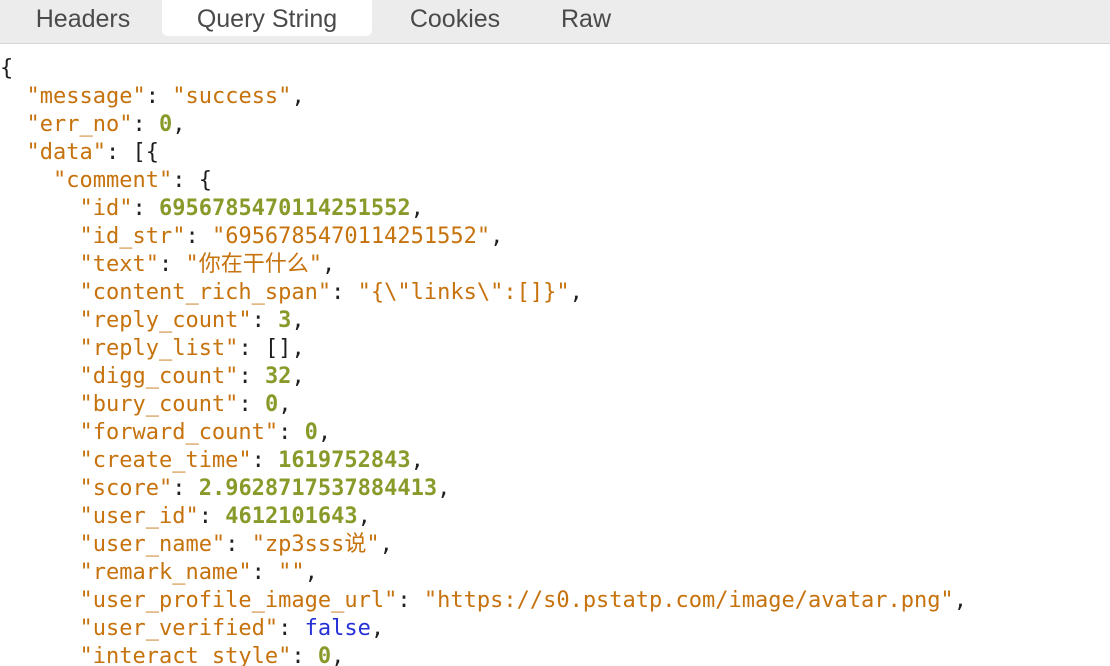  Describe the element at coordinates (179, 628) in the screenshot. I see `json-key: "user_verified"` at that location.